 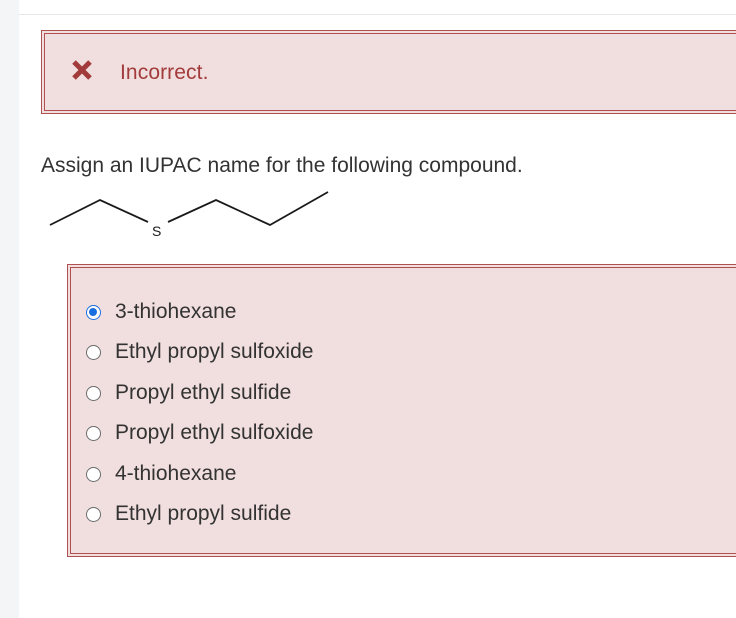 I want to click on choice-option-6: Ethyl propyl sulfide, so click(x=188, y=514).